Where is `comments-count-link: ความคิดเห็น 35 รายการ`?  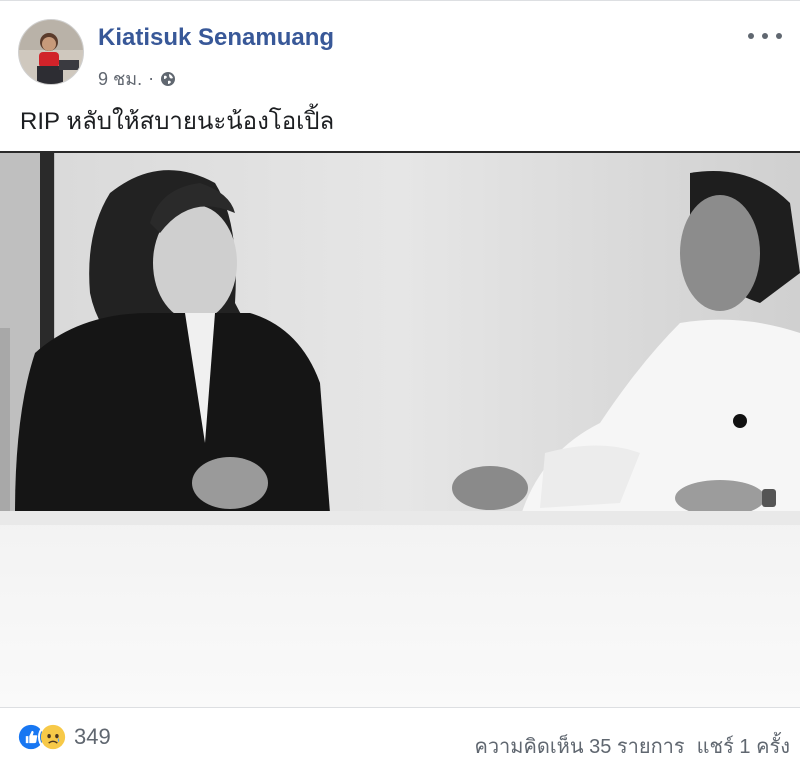
comments-count-link: ความคิดเห็น 35 รายการ is located at coordinates (579, 746).